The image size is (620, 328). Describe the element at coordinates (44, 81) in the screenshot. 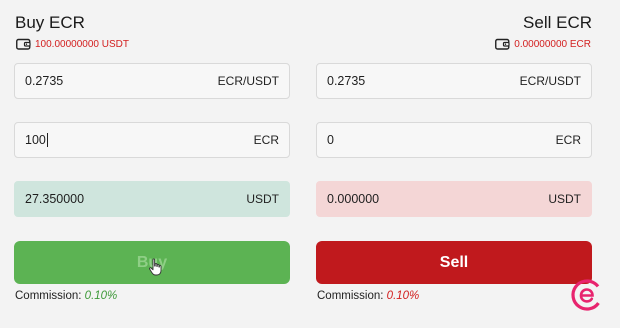

I see `buy-price-value: 0.2735` at that location.